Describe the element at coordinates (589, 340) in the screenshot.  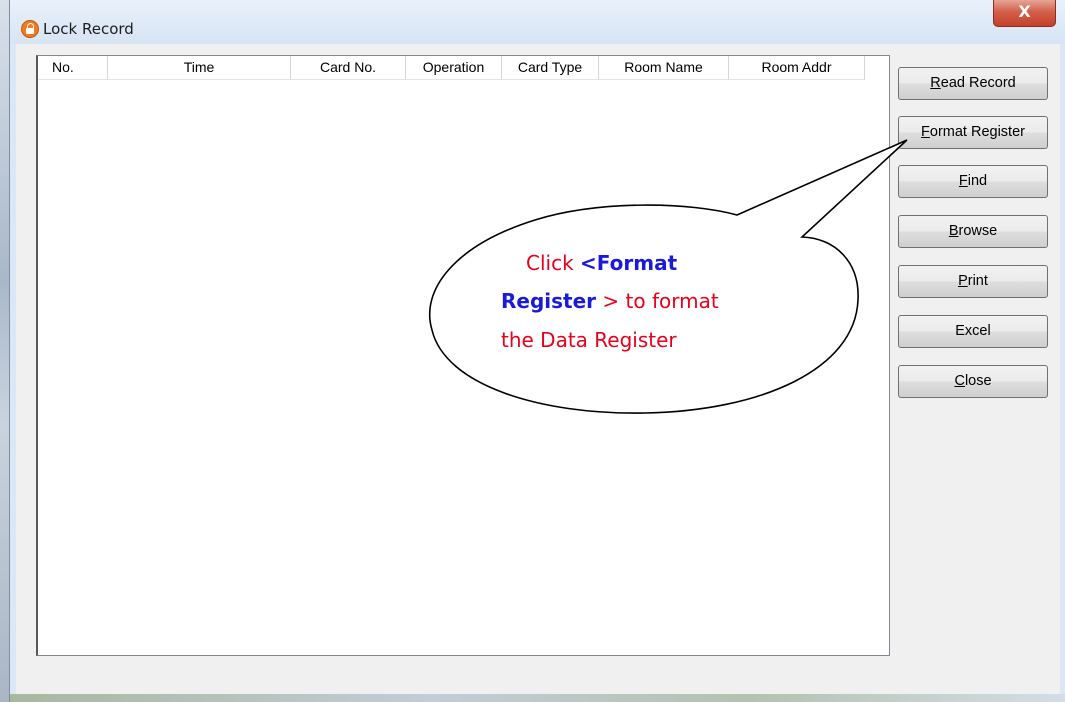
I see `callout-line-3: the Data Register` at that location.